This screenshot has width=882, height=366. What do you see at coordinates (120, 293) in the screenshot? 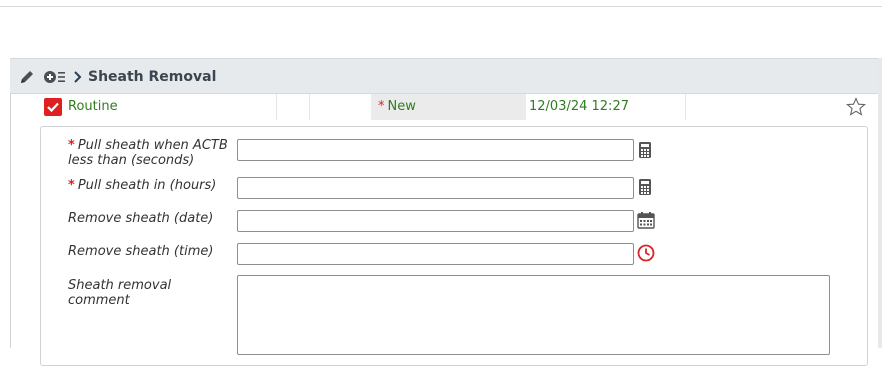
I see `field-label-comment: Sheath removal comment` at bounding box center [120, 293].